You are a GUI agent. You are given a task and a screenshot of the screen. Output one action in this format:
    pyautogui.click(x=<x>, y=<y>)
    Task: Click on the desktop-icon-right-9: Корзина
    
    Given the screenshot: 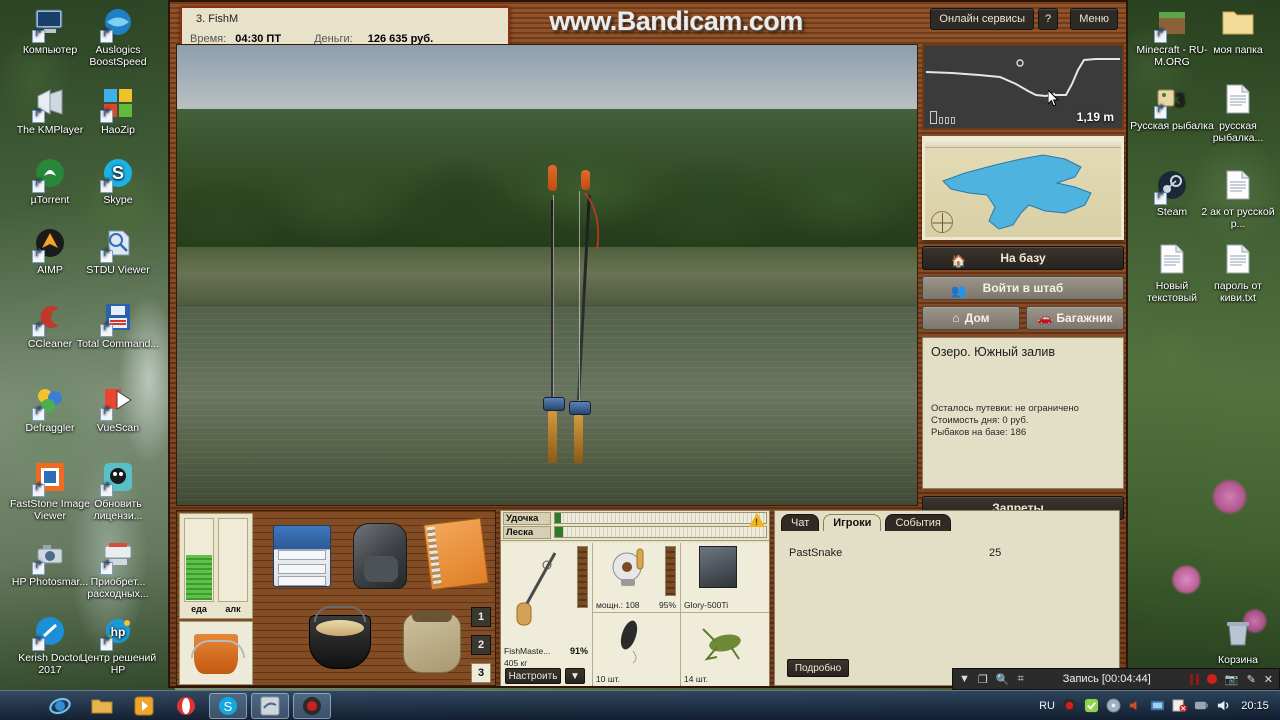 What is the action you would take?
    pyautogui.click(x=1238, y=642)
    